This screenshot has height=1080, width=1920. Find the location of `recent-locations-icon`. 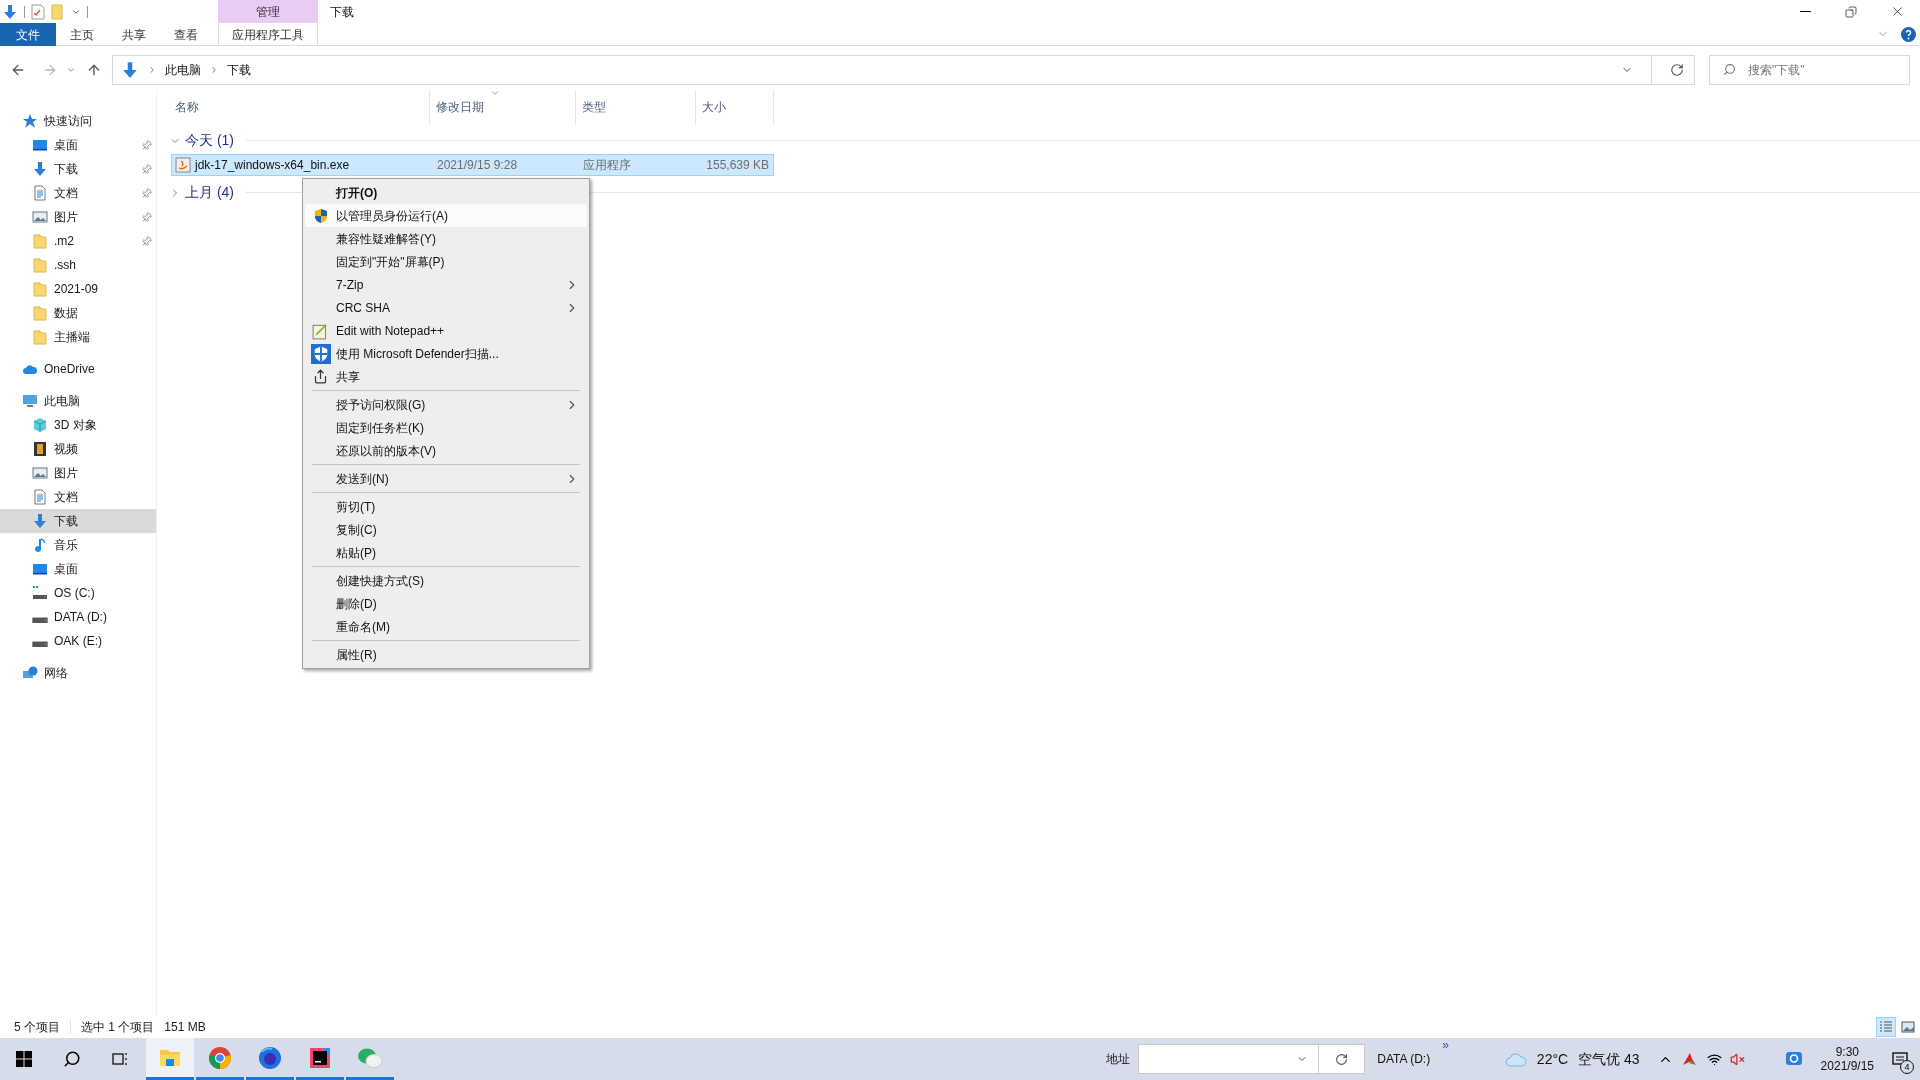

recent-locations-icon is located at coordinates (70, 70).